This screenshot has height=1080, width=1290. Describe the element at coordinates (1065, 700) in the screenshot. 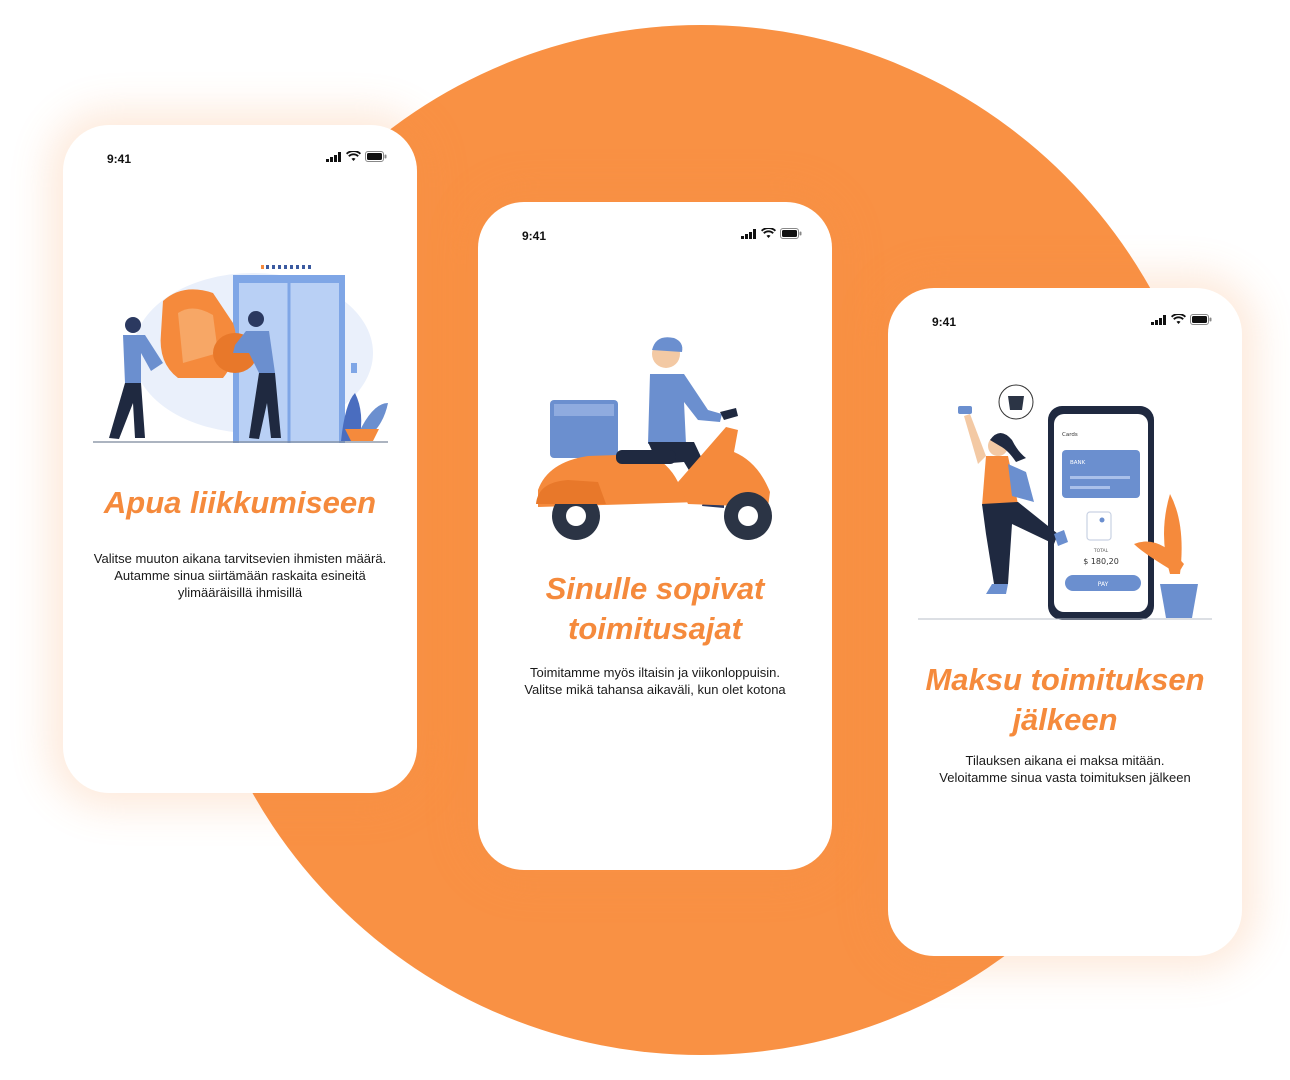

I see `screen-title: Maksu toimituksen jälkeen` at that location.